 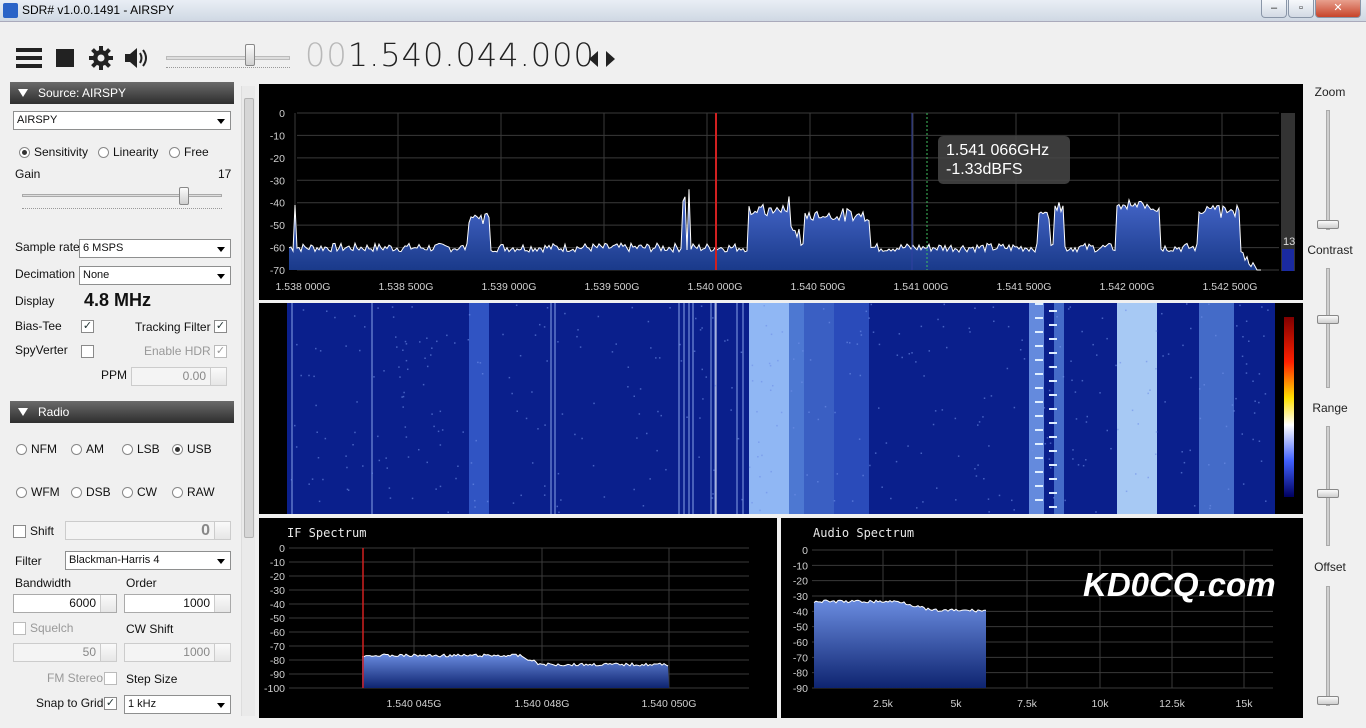 I want to click on audio_spectrum-y-tick: -30, so click(x=800, y=597).